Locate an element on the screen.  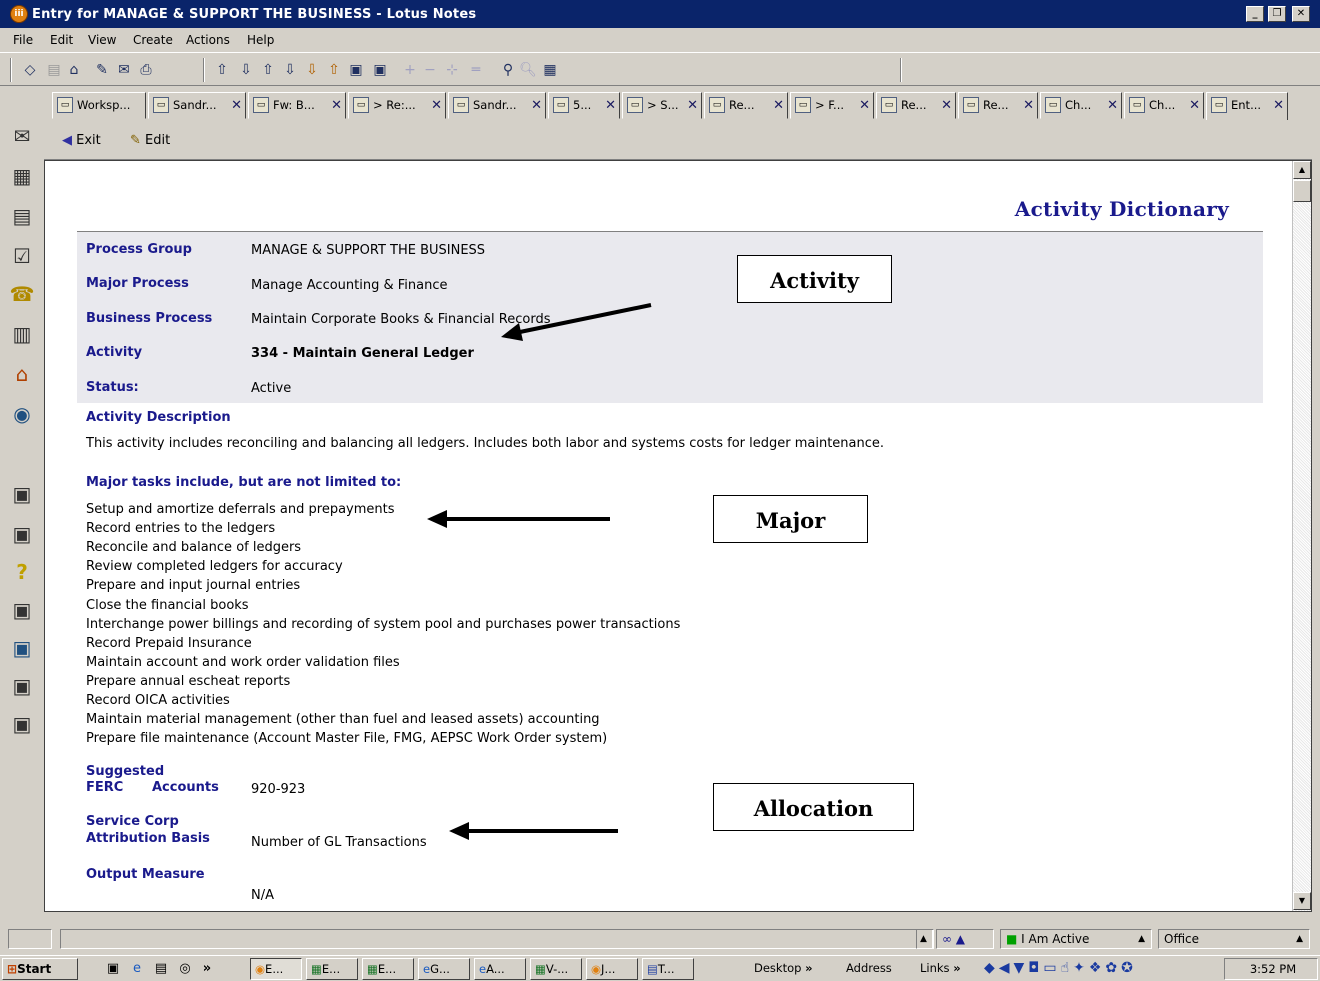
menu-file: File is located at coordinates (23, 40).